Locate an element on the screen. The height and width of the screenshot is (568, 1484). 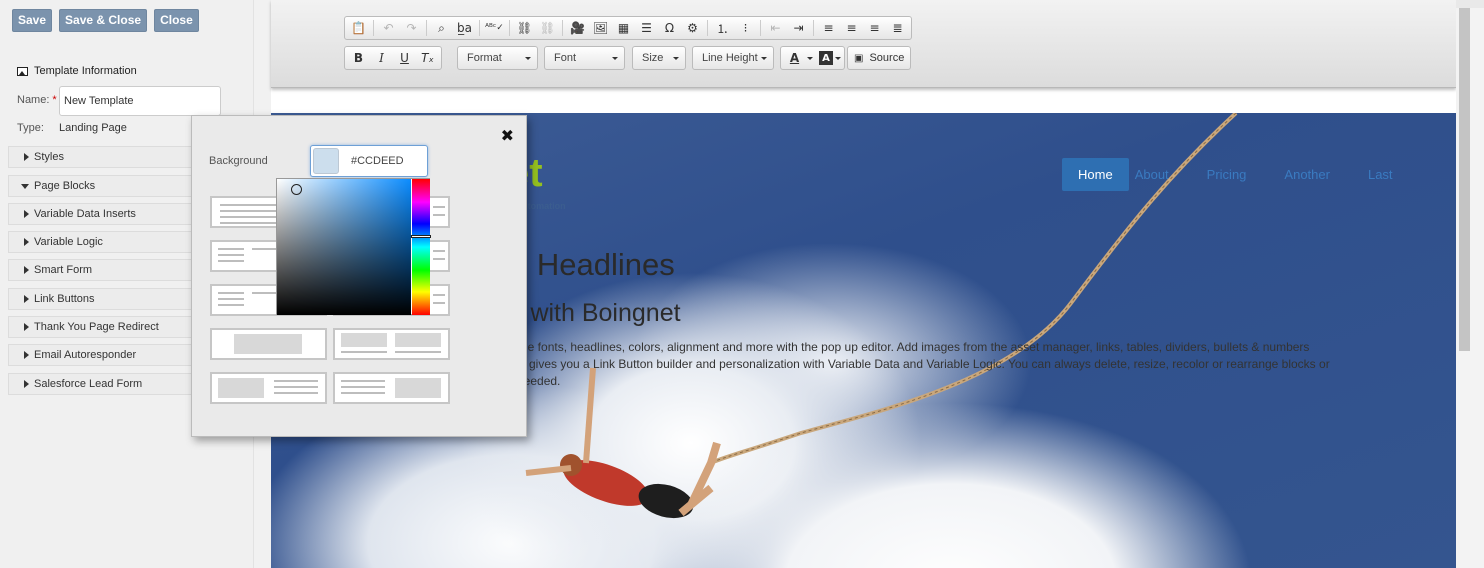
scrollbar-thumb is located at coordinates (1464, 179).